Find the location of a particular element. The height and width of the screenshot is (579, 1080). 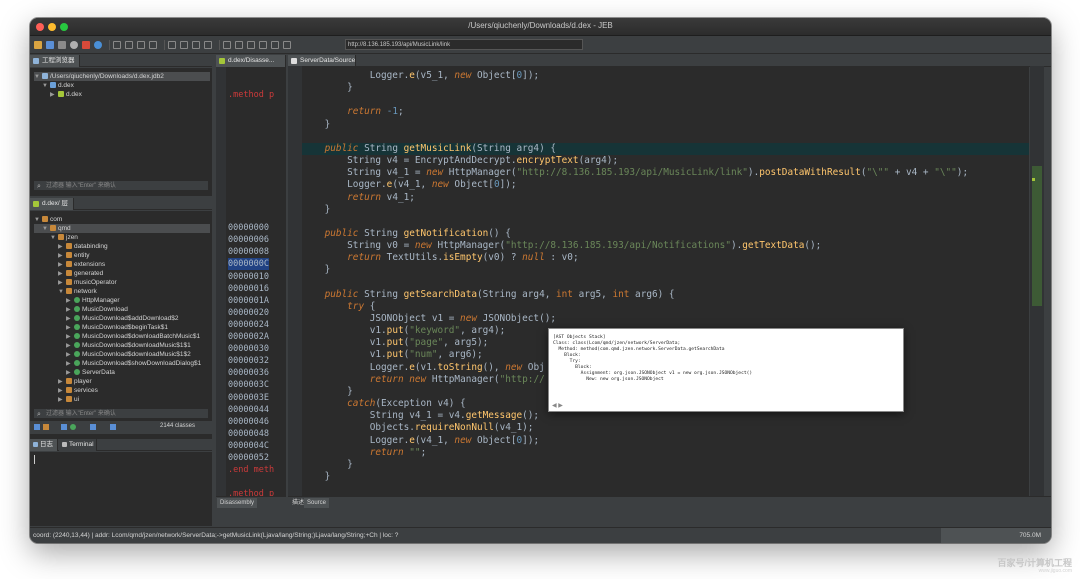

disasm-line: 0000001A is located at coordinates (248, 301).